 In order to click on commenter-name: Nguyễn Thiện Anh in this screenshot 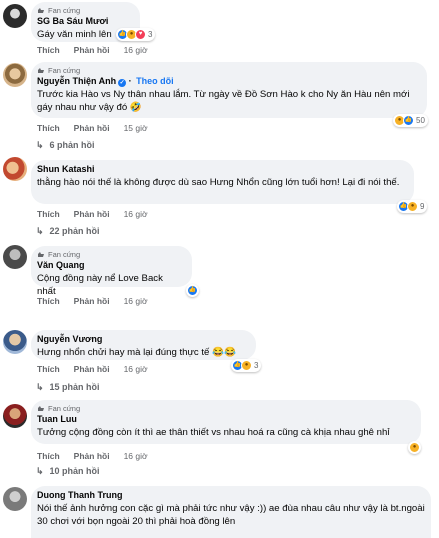, I will do `click(76, 81)`.